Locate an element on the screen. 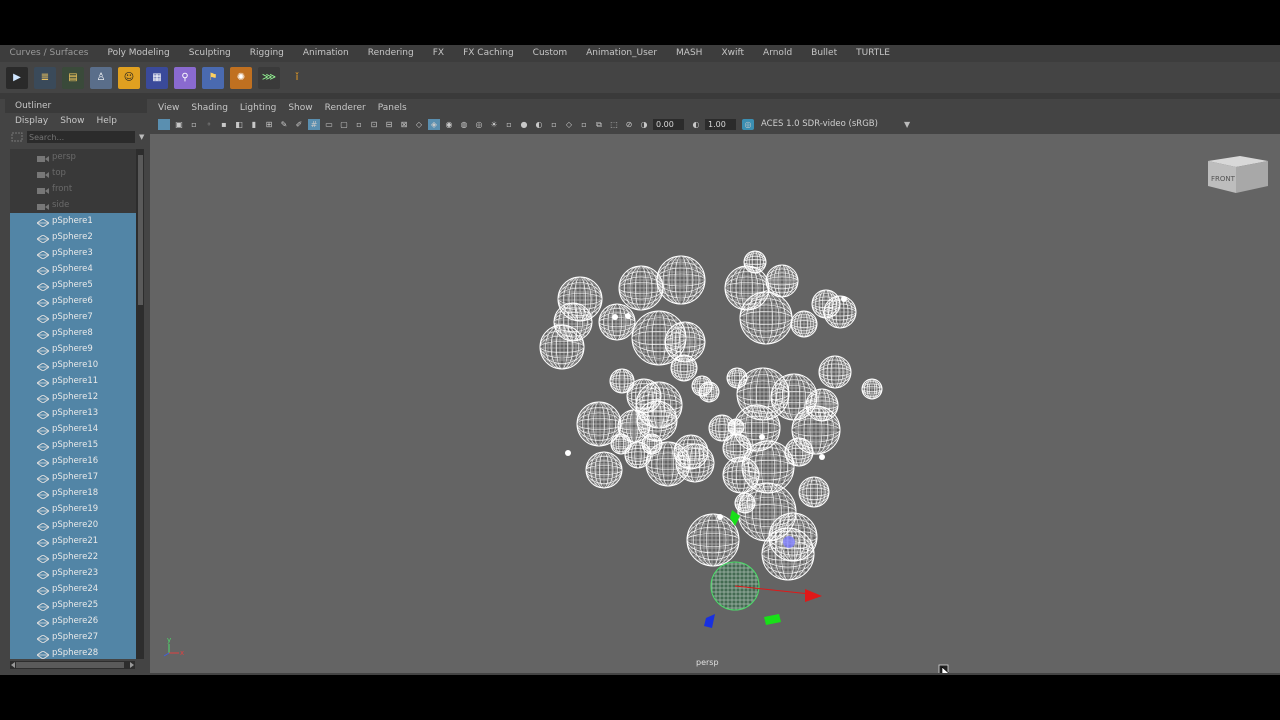 The width and height of the screenshot is (1280, 720). z-axis-handle-icon is located at coordinates (709, 621).